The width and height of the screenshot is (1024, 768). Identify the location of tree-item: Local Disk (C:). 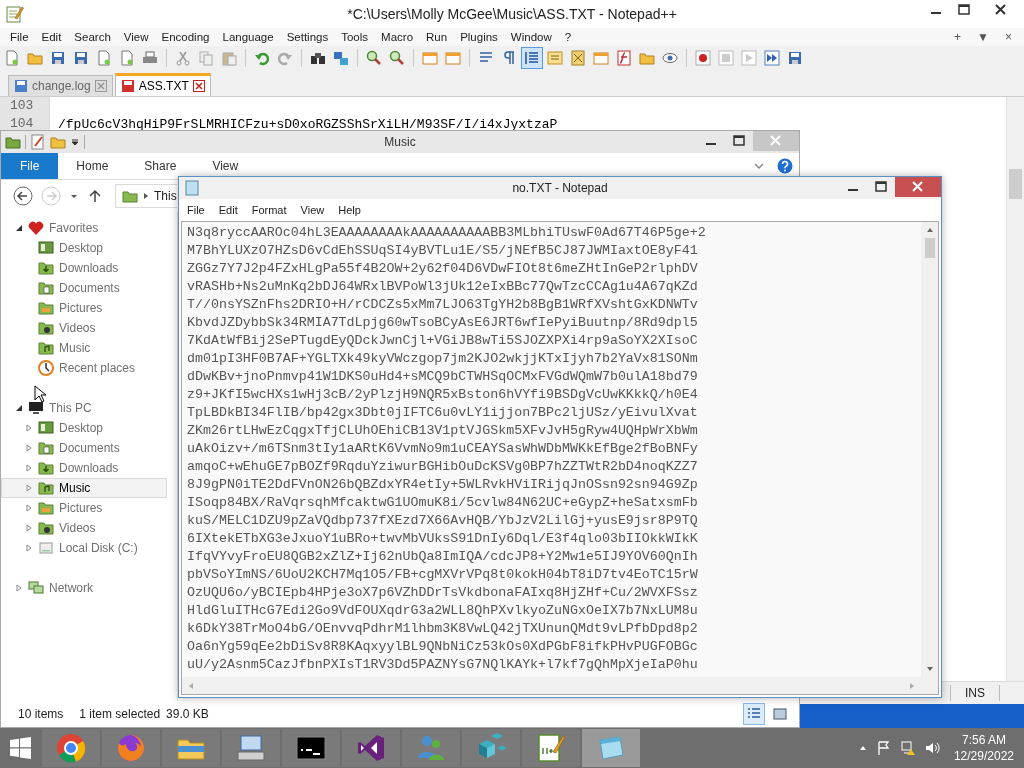
(84, 548).